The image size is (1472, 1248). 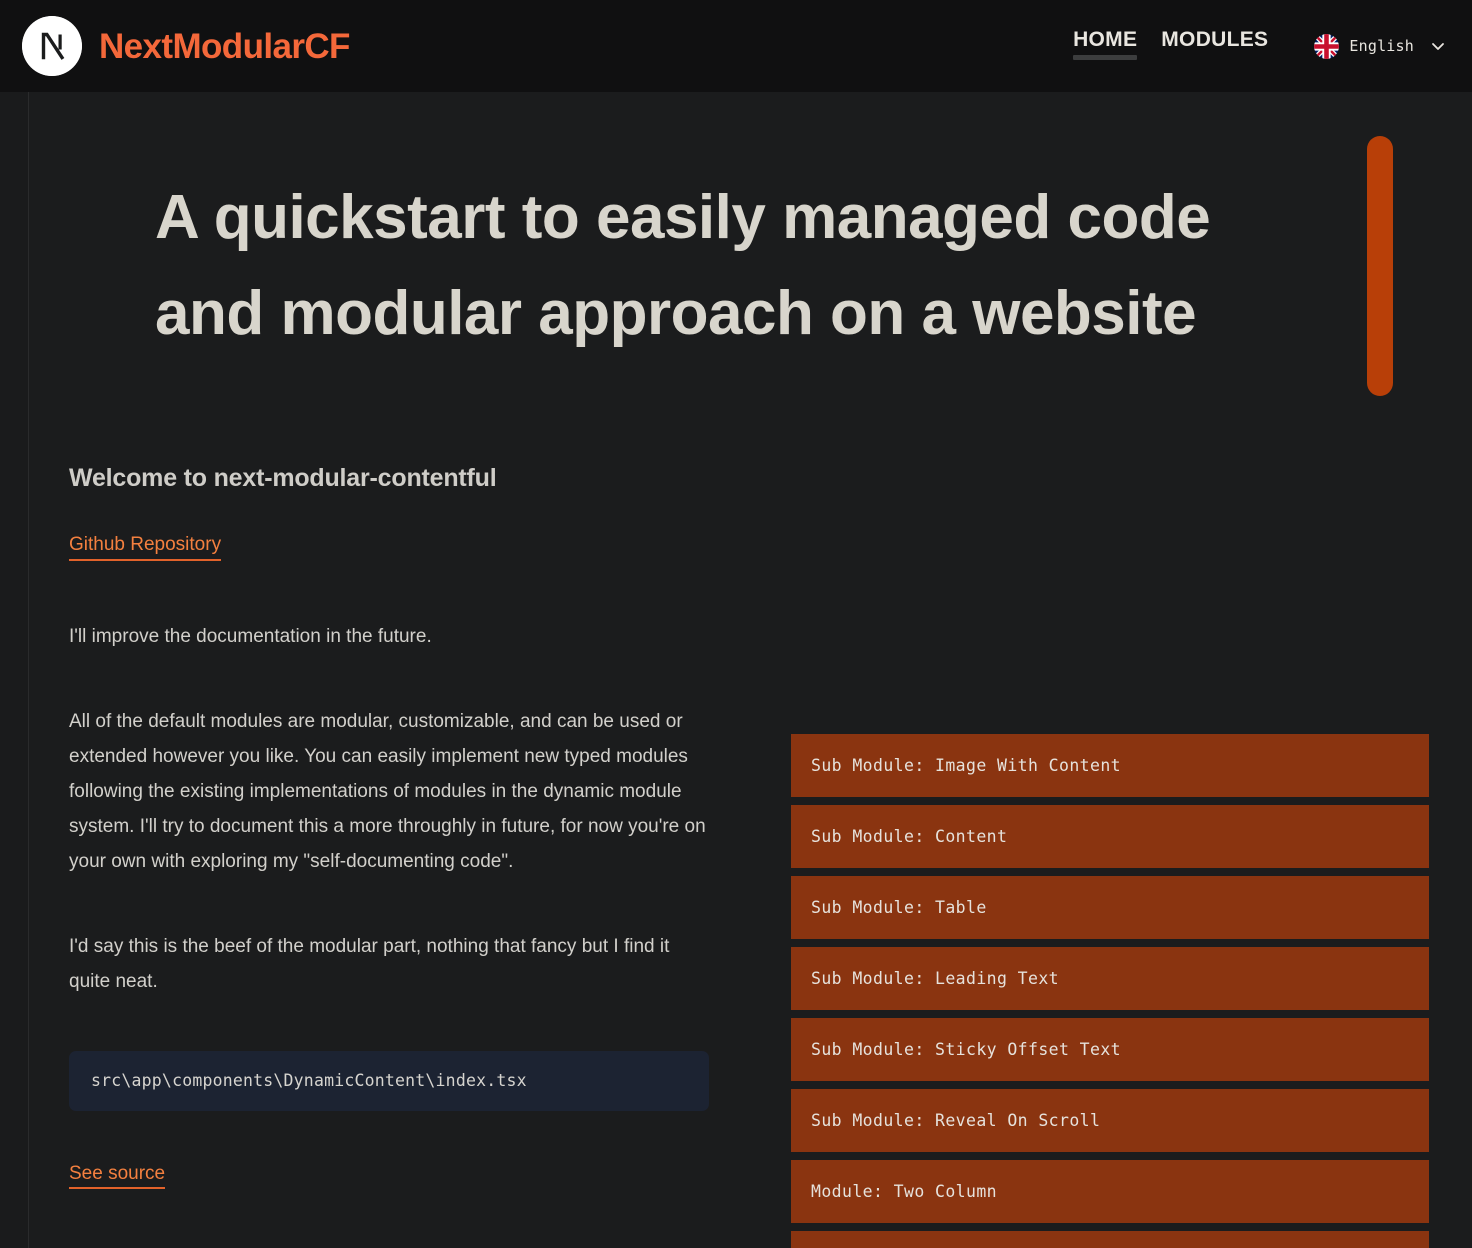 I want to click on hero-title-line-2: and modular approach on a website, so click(x=676, y=313).